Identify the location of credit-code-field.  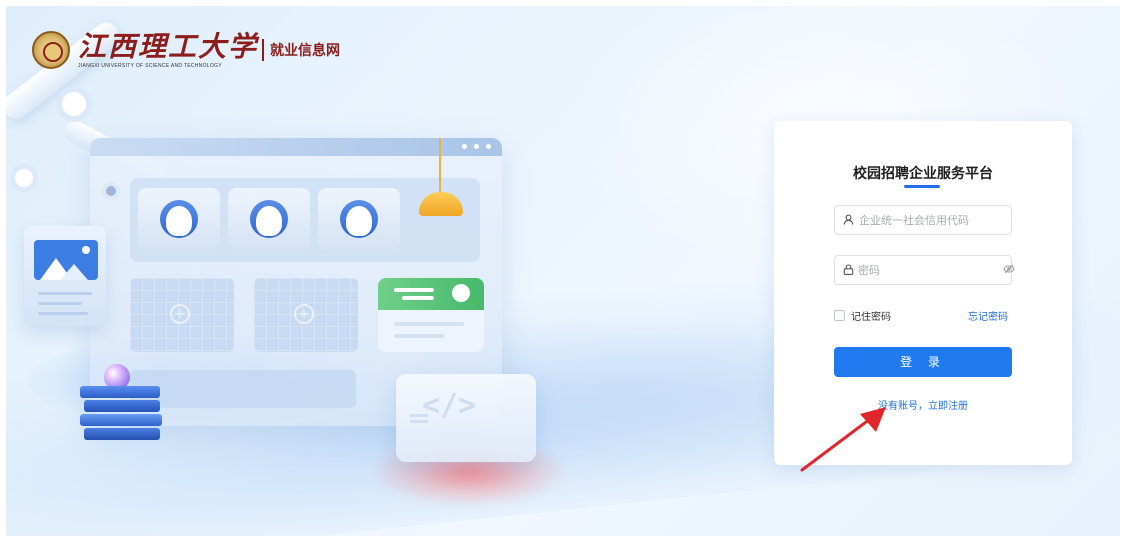
(923, 220).